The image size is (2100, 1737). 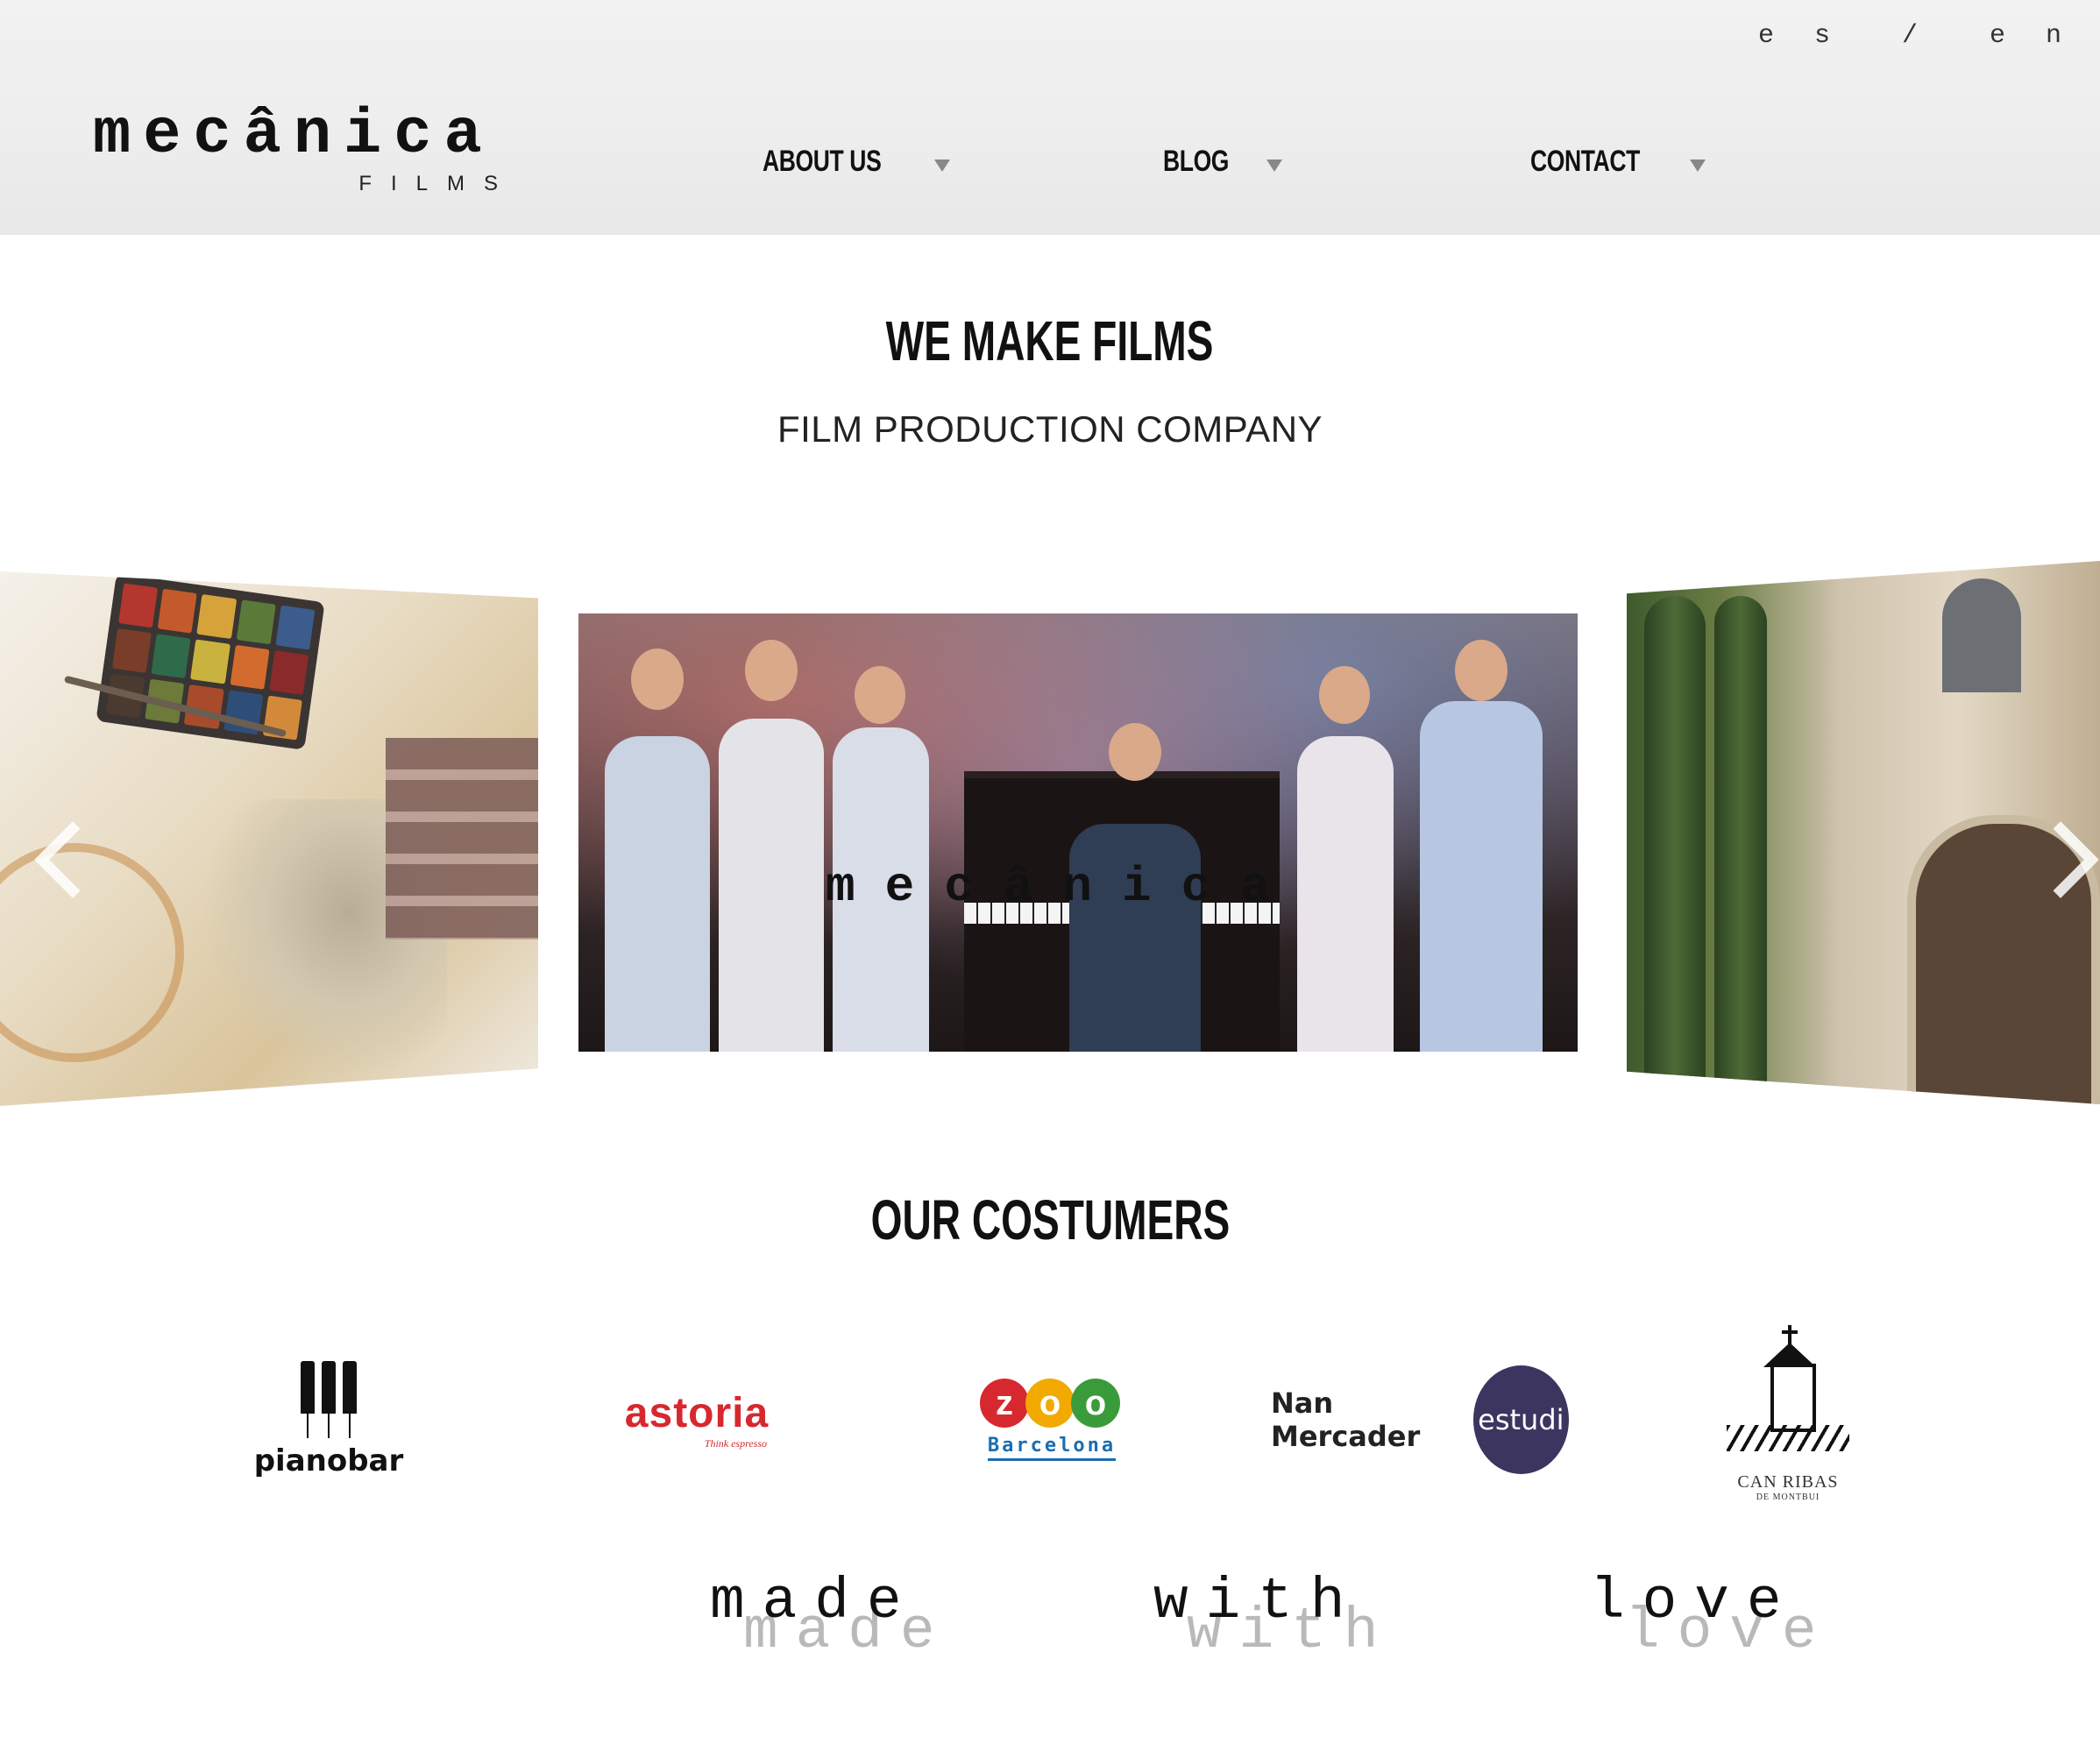 I want to click on lang-en-link: e n, so click(x=2032, y=36).